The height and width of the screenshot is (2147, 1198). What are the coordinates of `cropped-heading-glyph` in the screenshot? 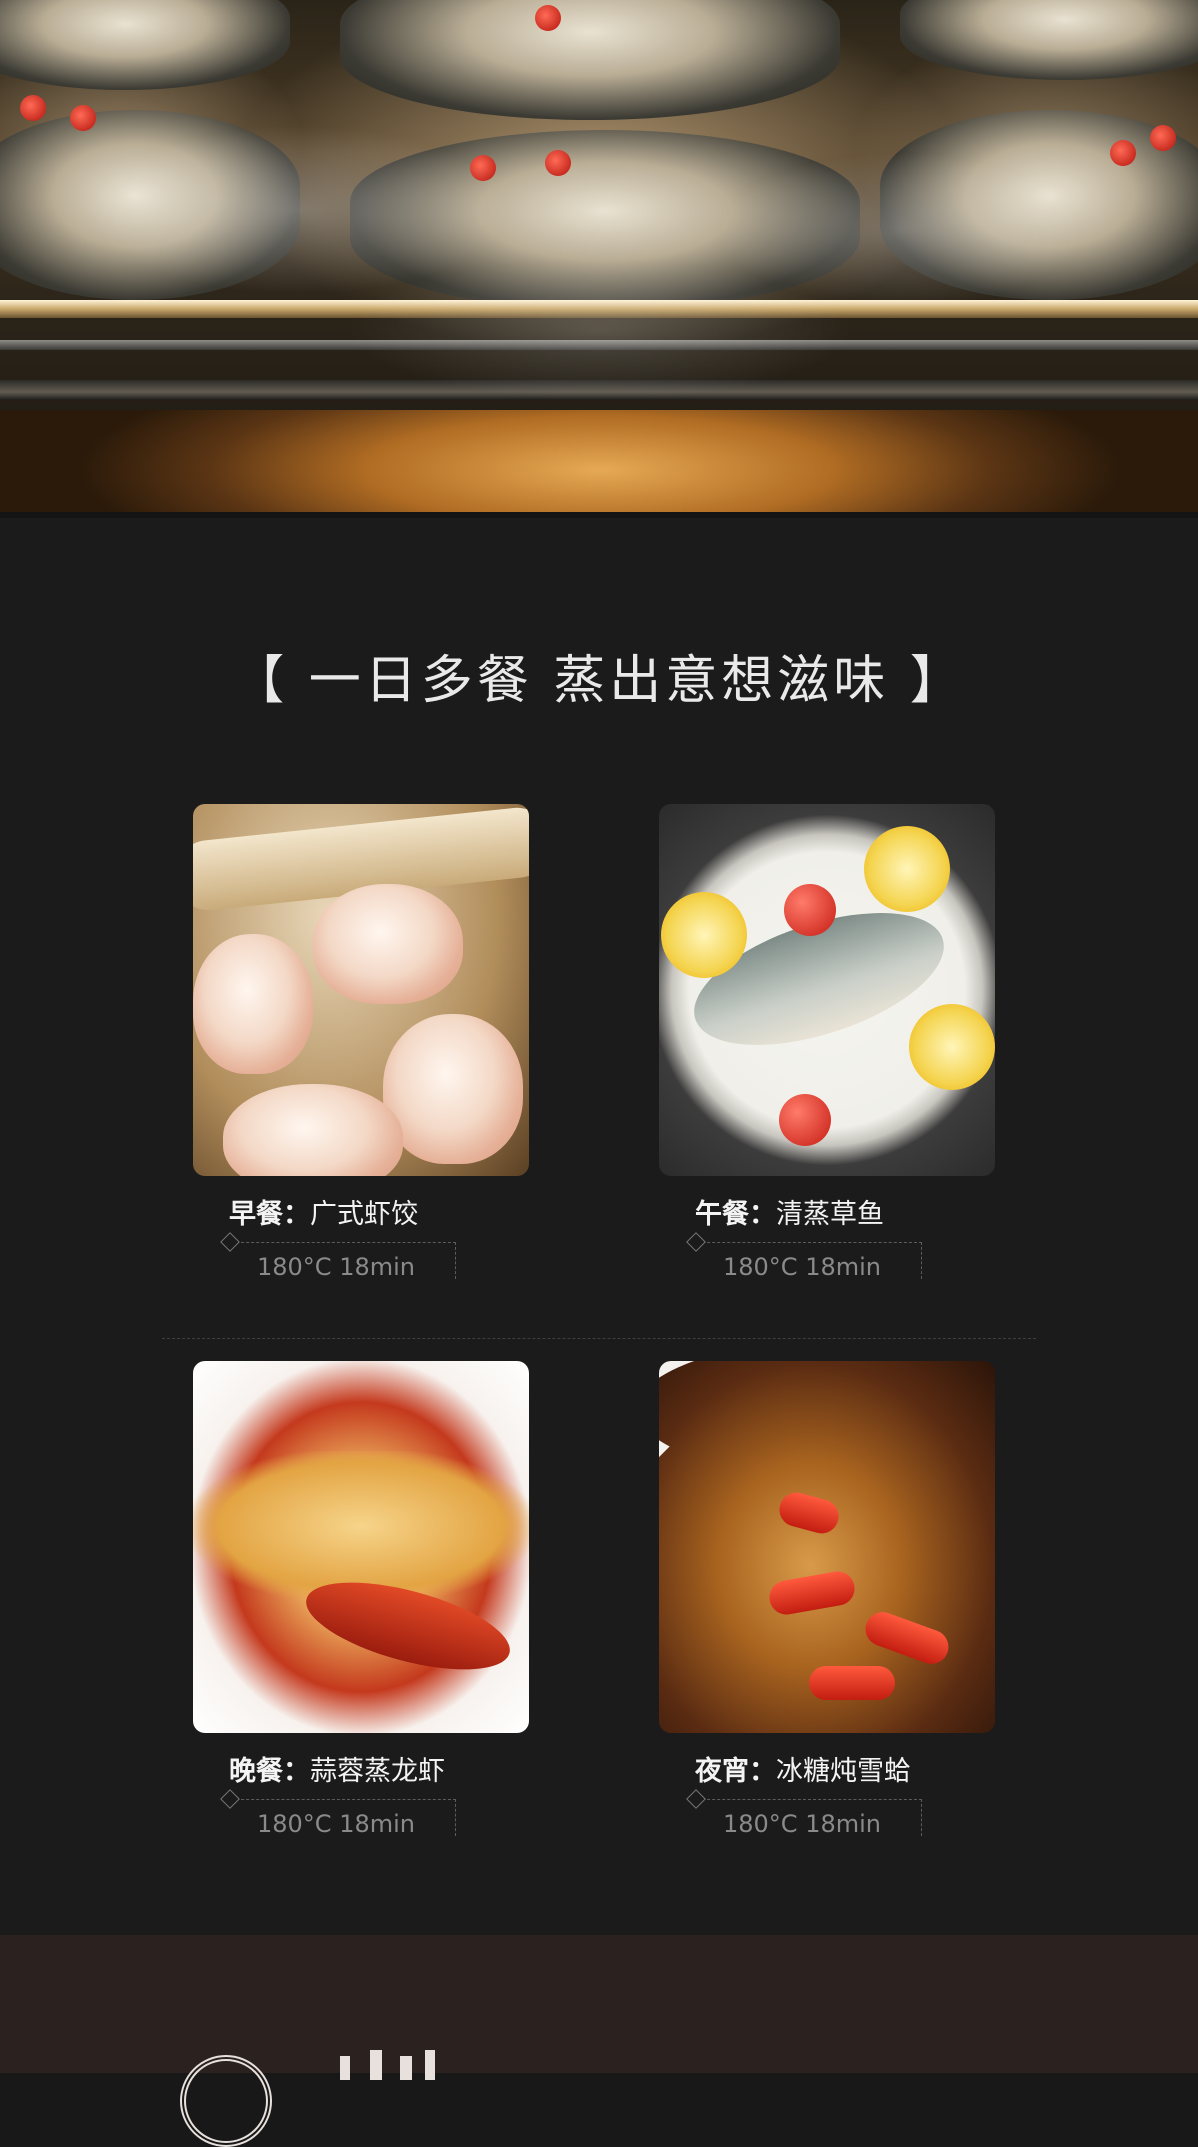 It's located at (395, 2065).